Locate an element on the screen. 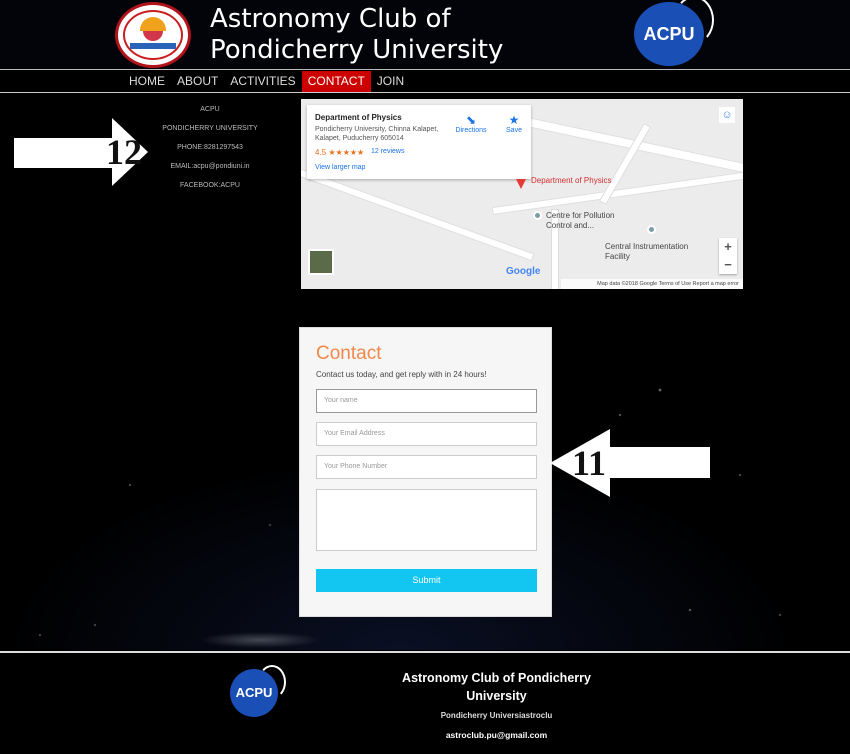 The image size is (850, 754). nav-join: JOIN is located at coordinates (390, 81).